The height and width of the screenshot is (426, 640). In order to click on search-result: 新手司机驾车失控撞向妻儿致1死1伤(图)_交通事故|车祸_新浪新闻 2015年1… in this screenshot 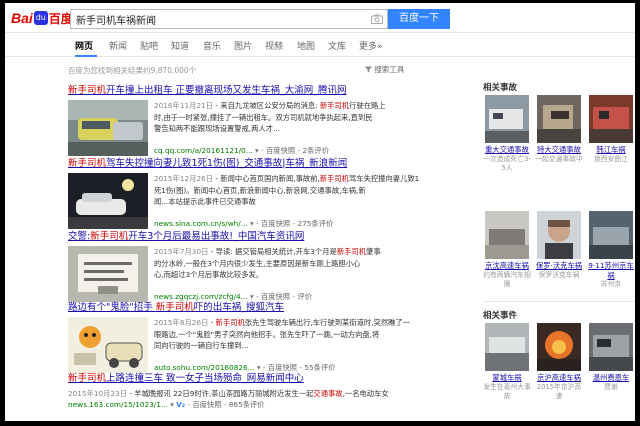, I will do `click(263, 194)`.